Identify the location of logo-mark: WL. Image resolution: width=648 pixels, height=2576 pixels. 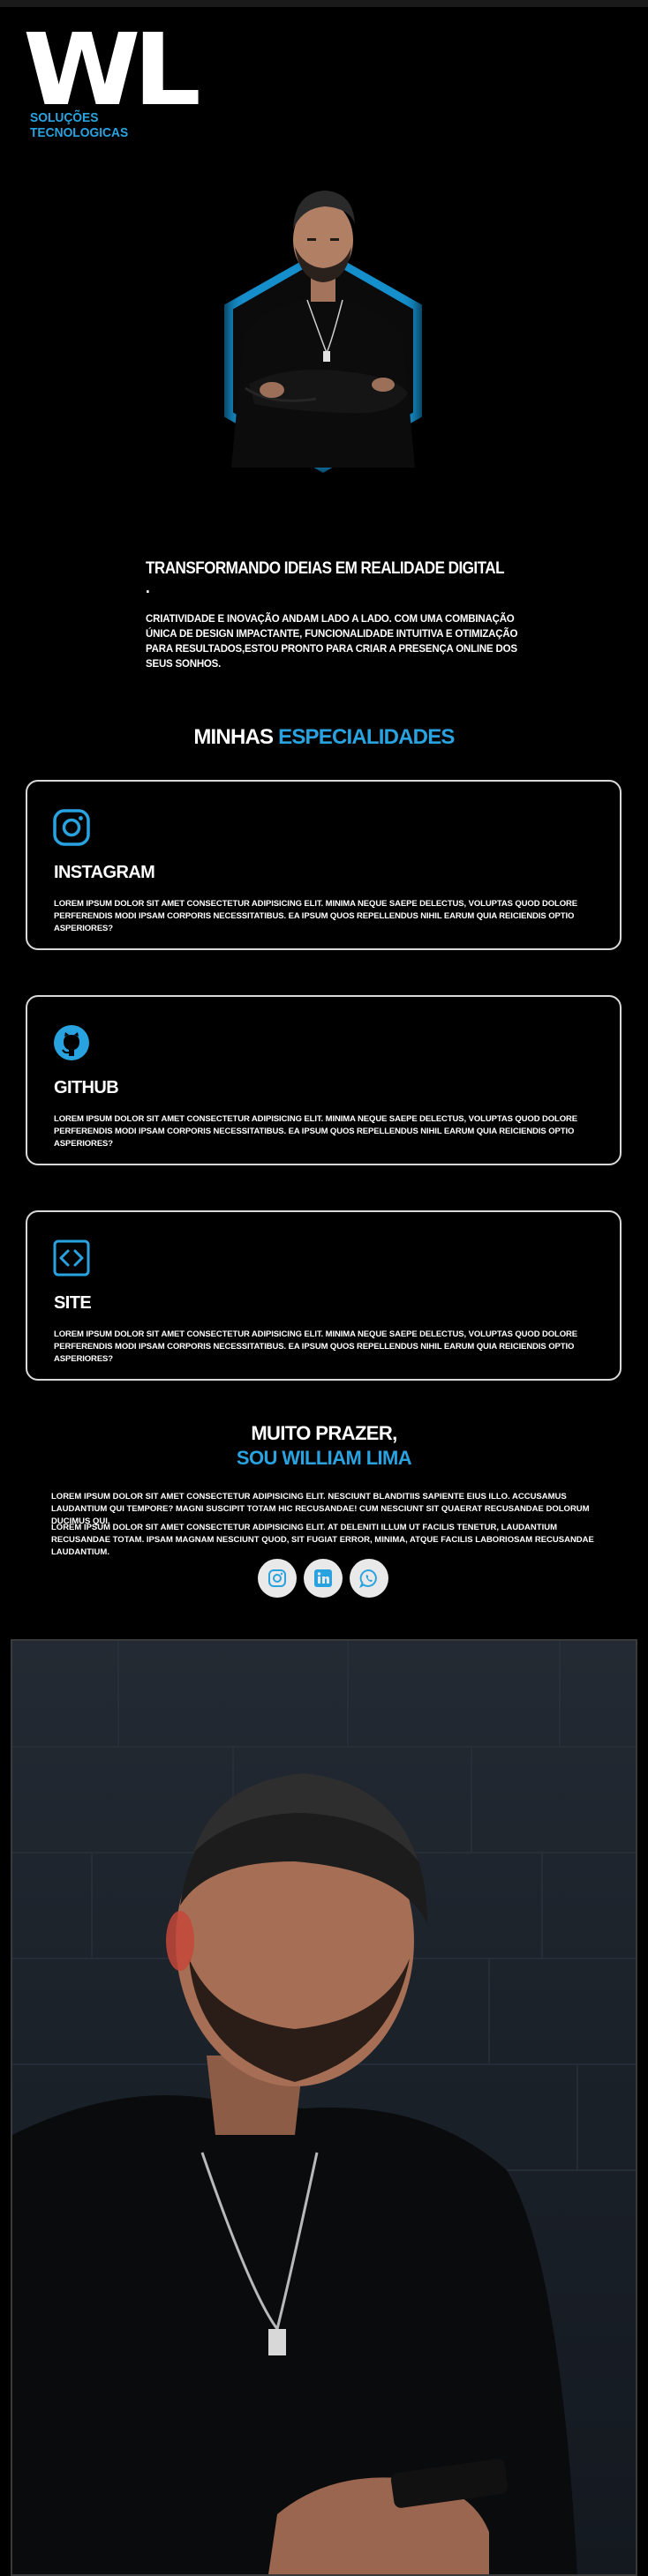
(112, 71).